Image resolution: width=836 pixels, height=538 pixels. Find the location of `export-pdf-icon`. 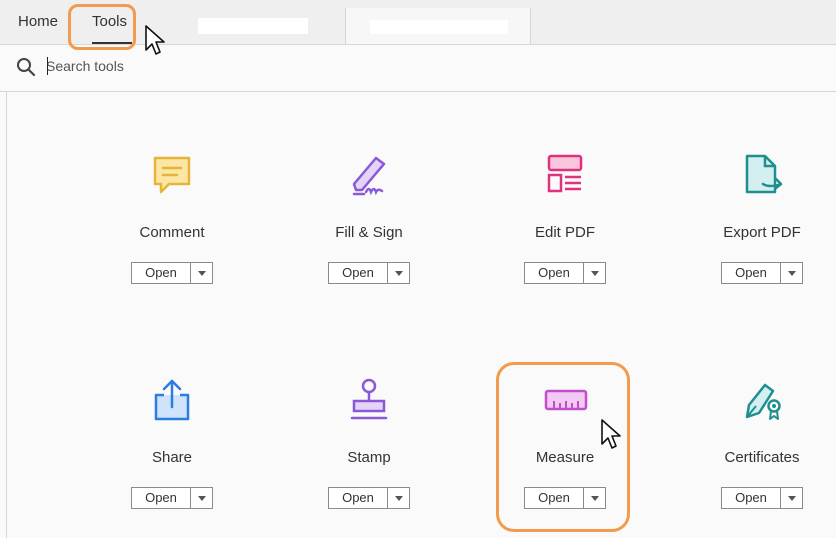

export-pdf-icon is located at coordinates (764, 174).